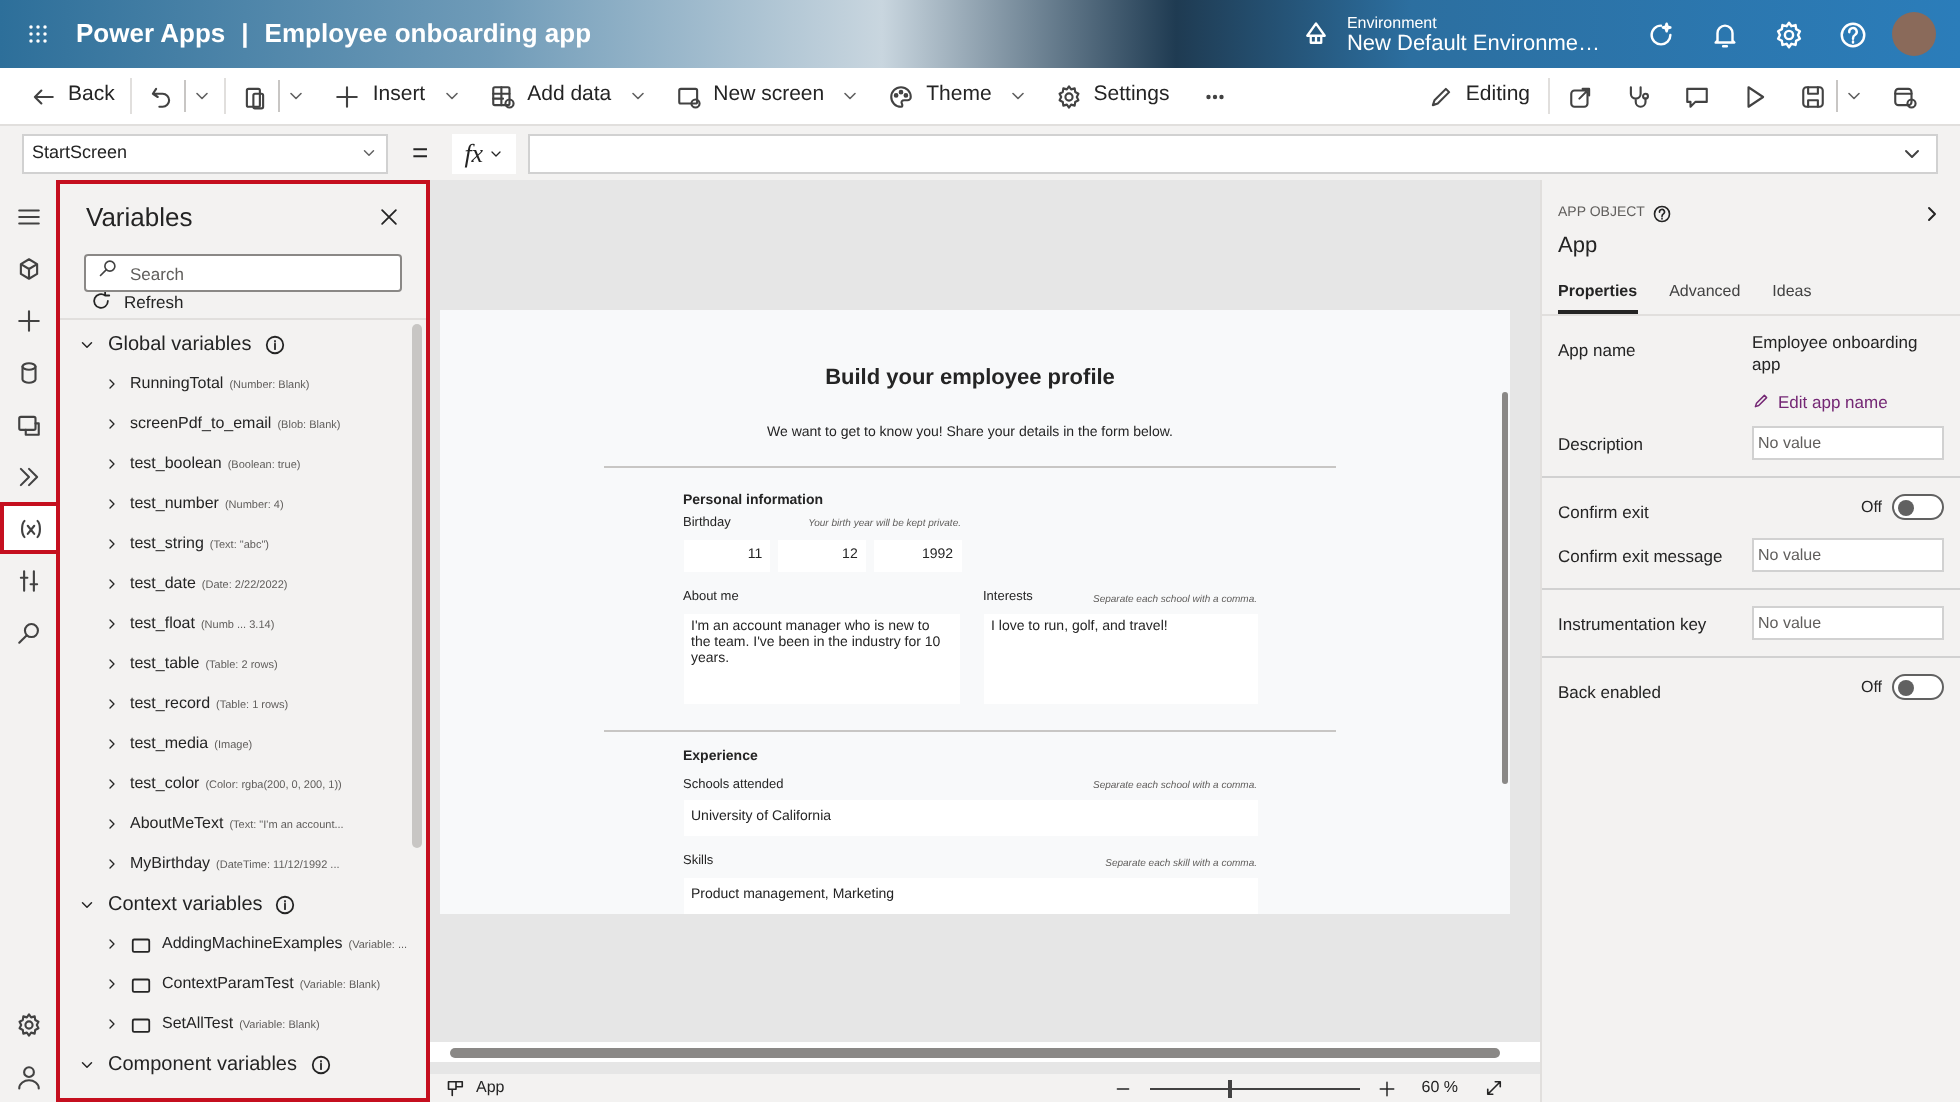 The height and width of the screenshot is (1102, 1960). I want to click on toolbar-button: Insert, so click(380, 96).